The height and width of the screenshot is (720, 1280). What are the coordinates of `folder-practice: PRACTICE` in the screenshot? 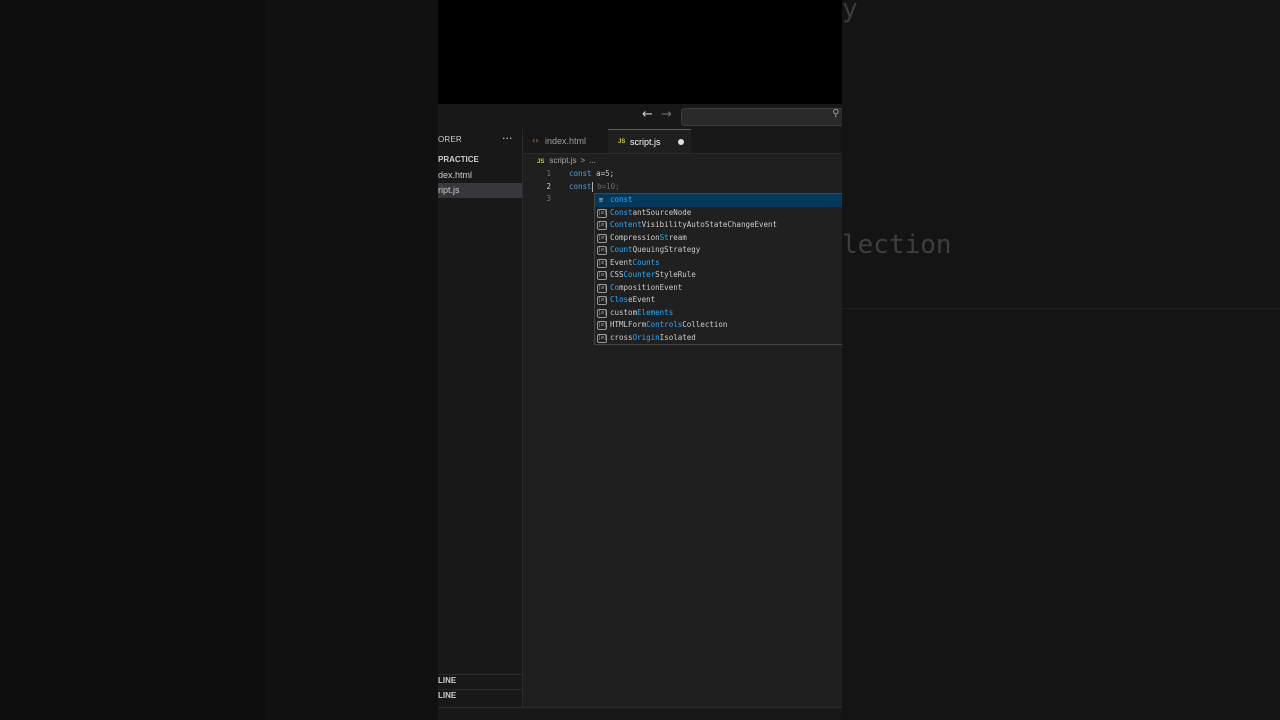 It's located at (458, 159).